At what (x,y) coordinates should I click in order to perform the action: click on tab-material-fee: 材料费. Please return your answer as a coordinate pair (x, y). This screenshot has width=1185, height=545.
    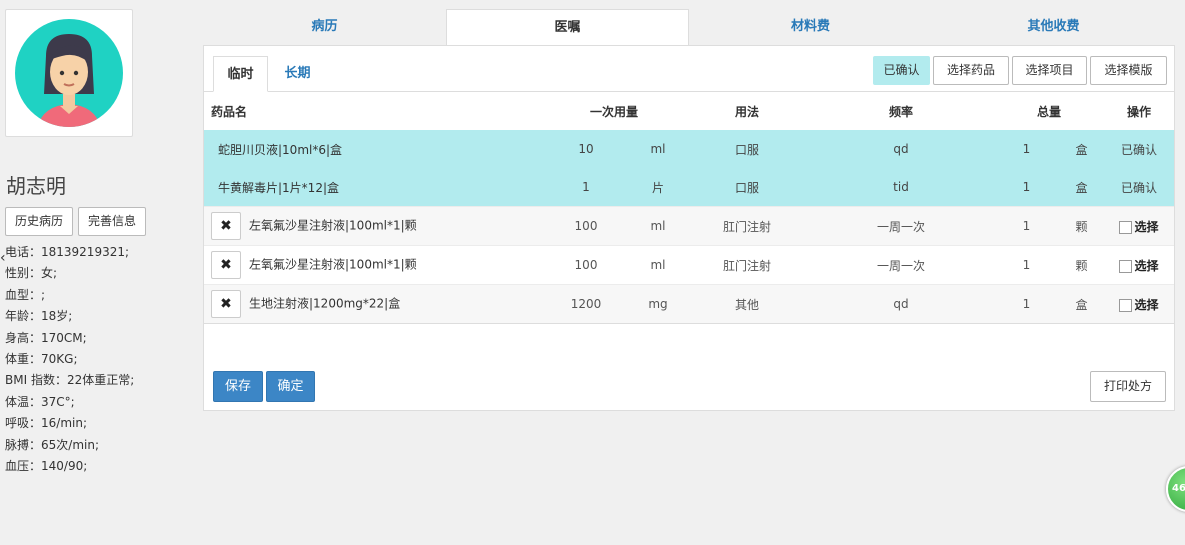
    Looking at the image, I should click on (810, 27).